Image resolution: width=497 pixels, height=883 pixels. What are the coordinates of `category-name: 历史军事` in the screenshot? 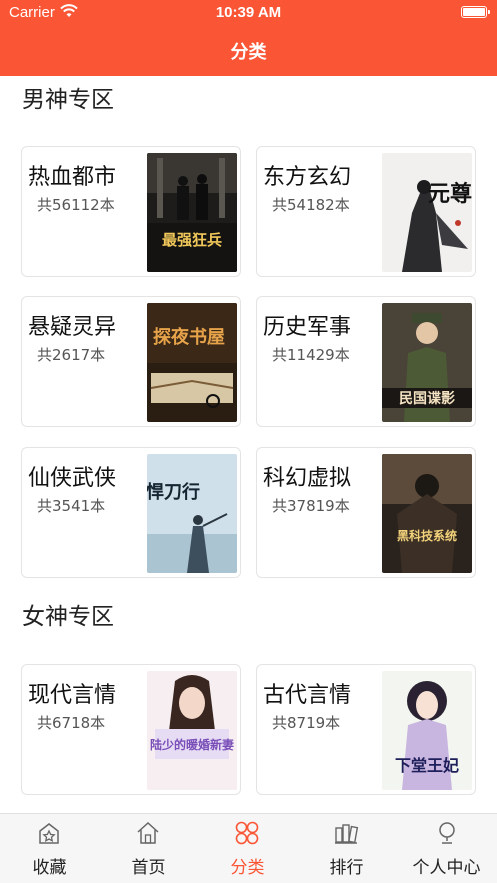 It's located at (307, 327).